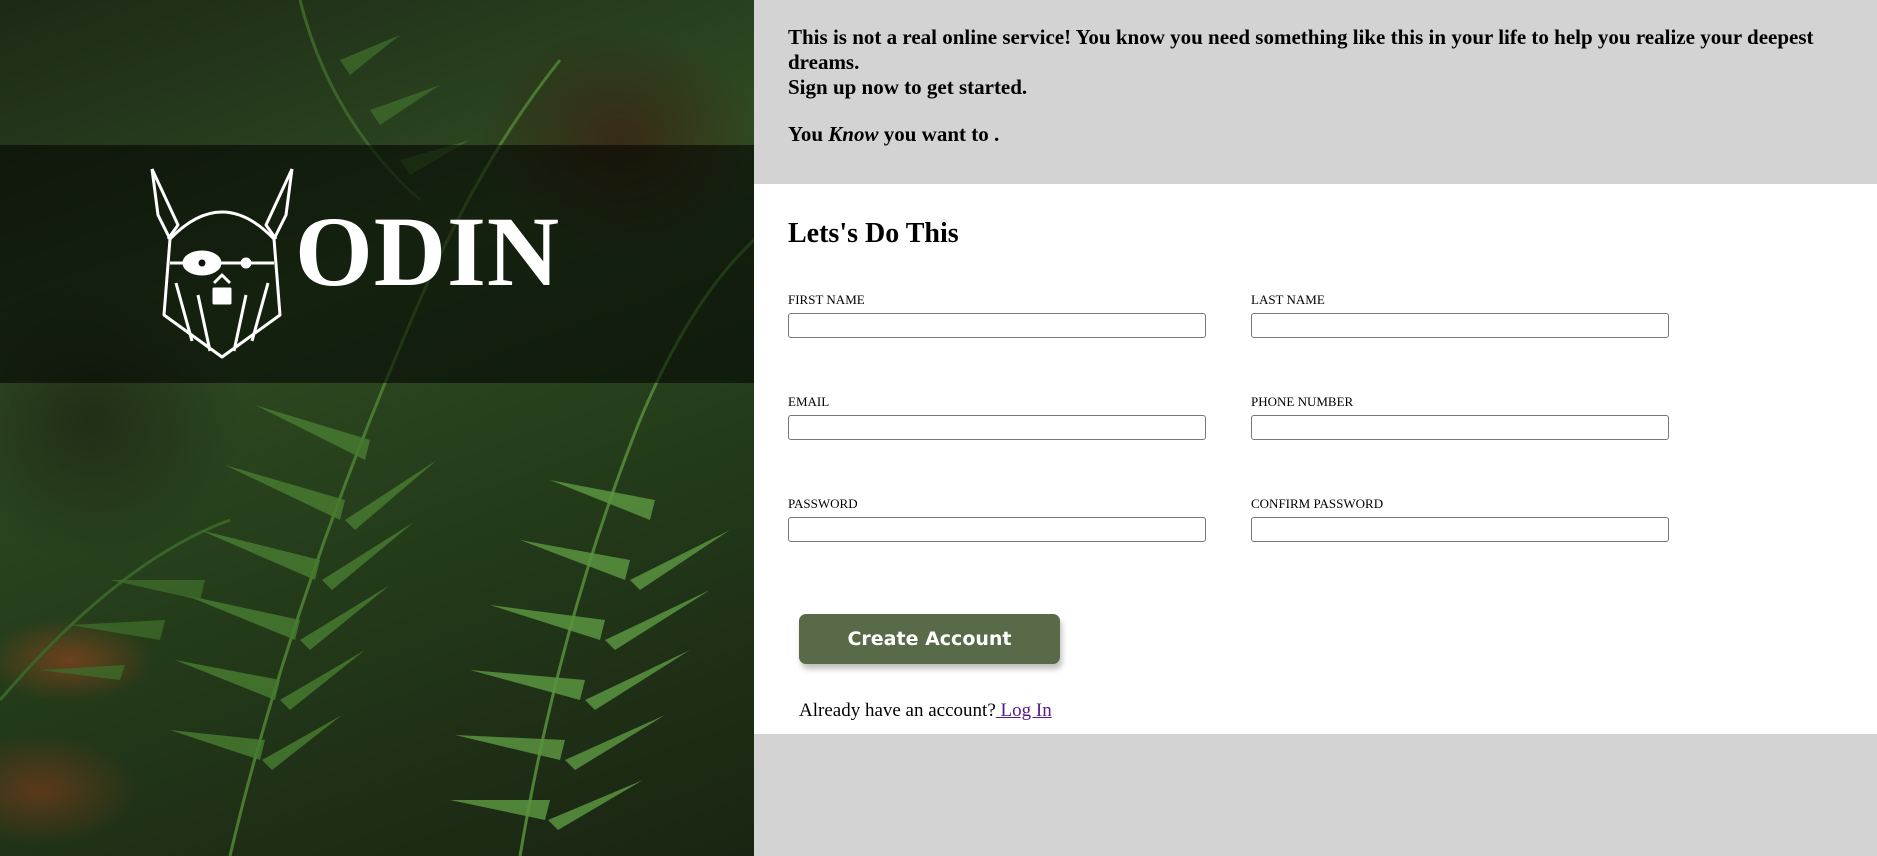 This screenshot has height=856, width=1877. Describe the element at coordinates (1460, 325) in the screenshot. I see `last-name-input` at that location.